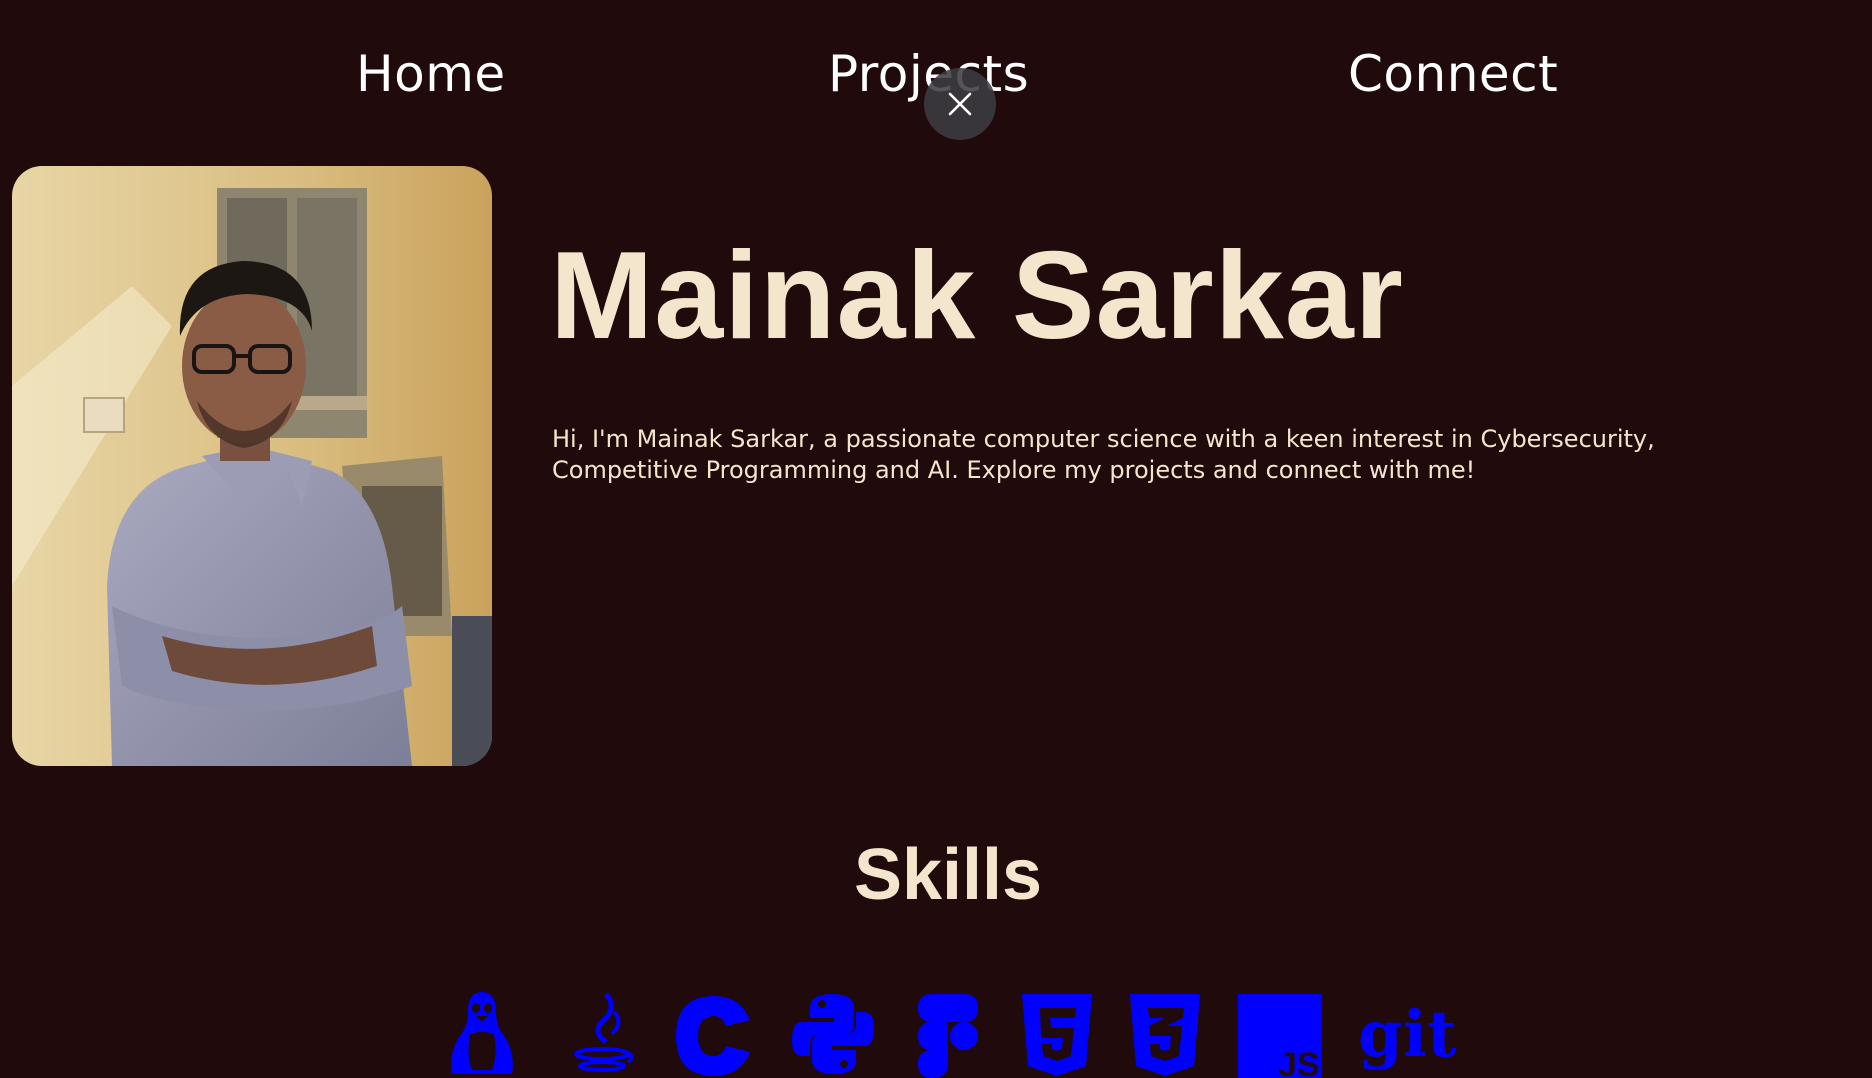  What do you see at coordinates (482, 1033) in the screenshot?
I see `linux-icon` at bounding box center [482, 1033].